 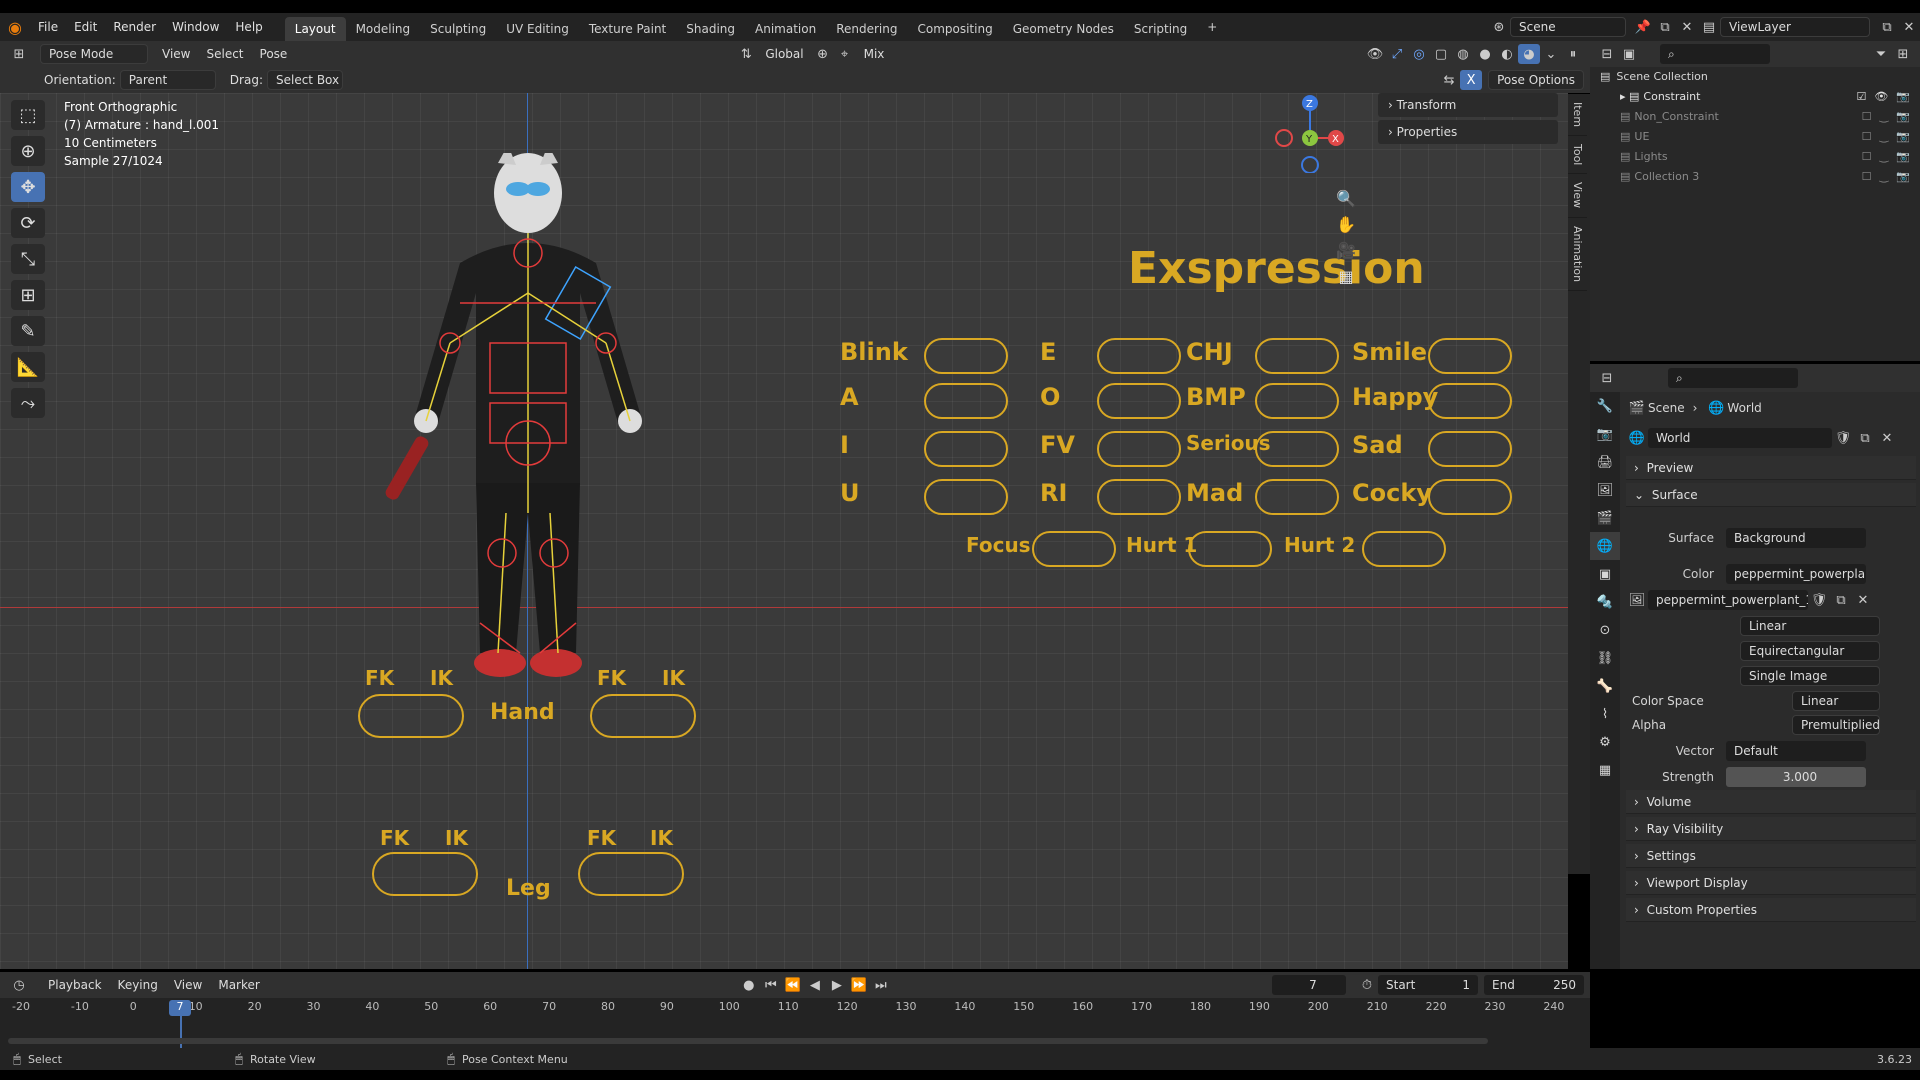 I want to click on expression-slider-o, so click(x=1139, y=401).